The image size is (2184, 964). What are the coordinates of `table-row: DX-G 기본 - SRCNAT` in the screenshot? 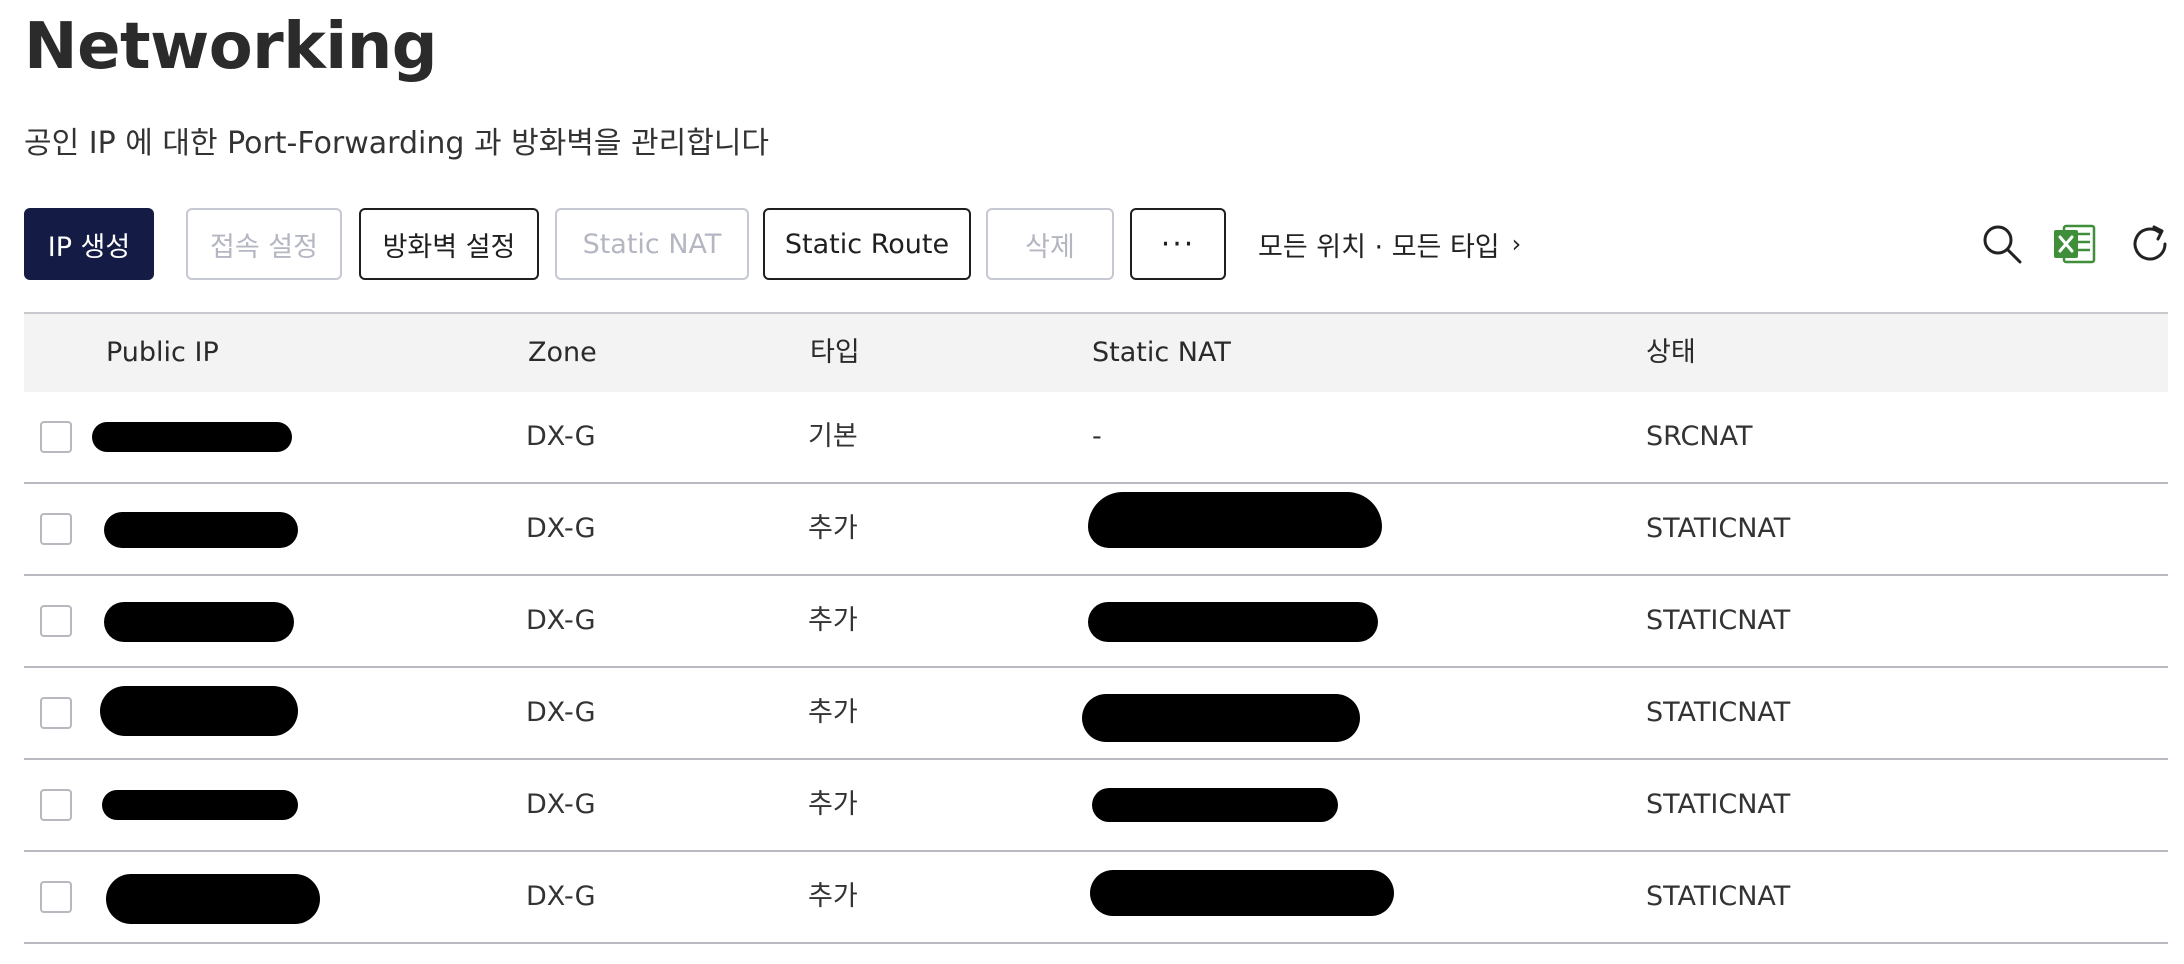 It's located at (1096, 438).